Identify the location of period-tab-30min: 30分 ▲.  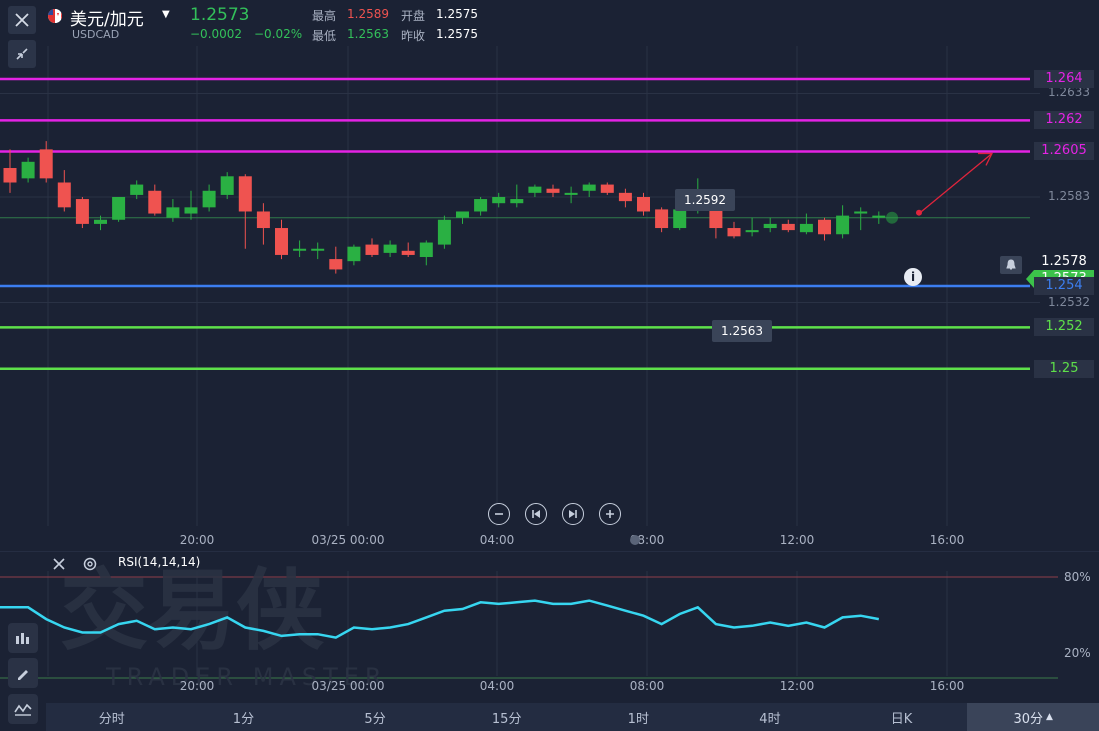
(1033, 717).